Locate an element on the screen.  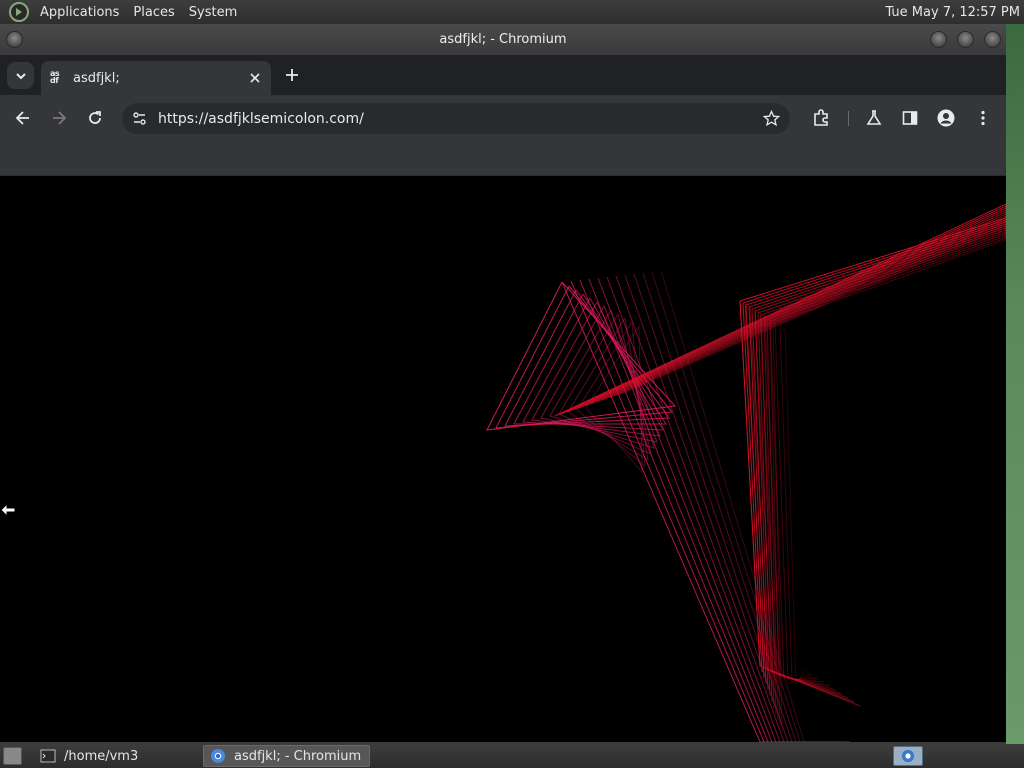
chevron-down-icon is located at coordinates (20, 75).